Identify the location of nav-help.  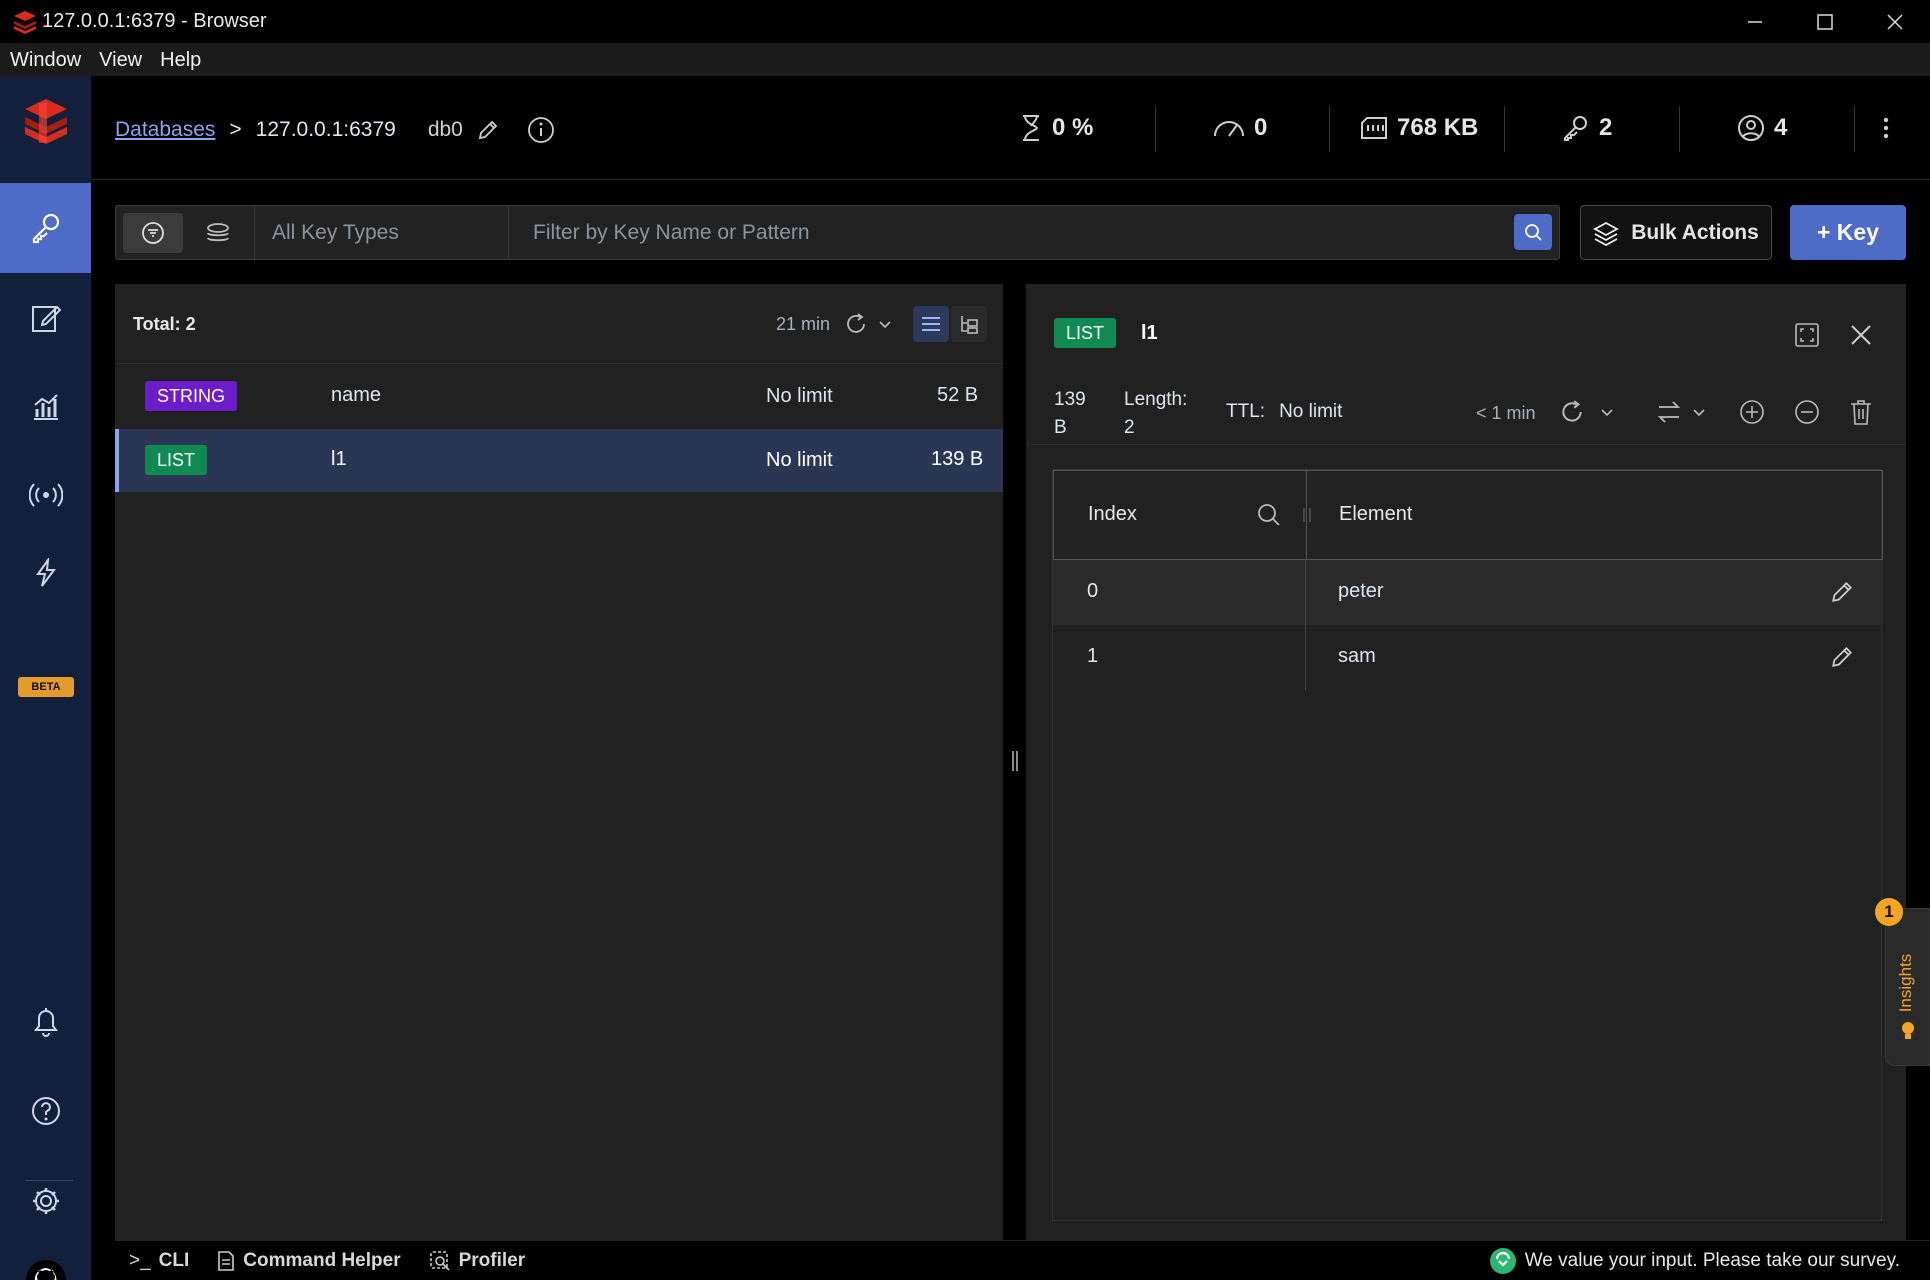
(45, 1111).